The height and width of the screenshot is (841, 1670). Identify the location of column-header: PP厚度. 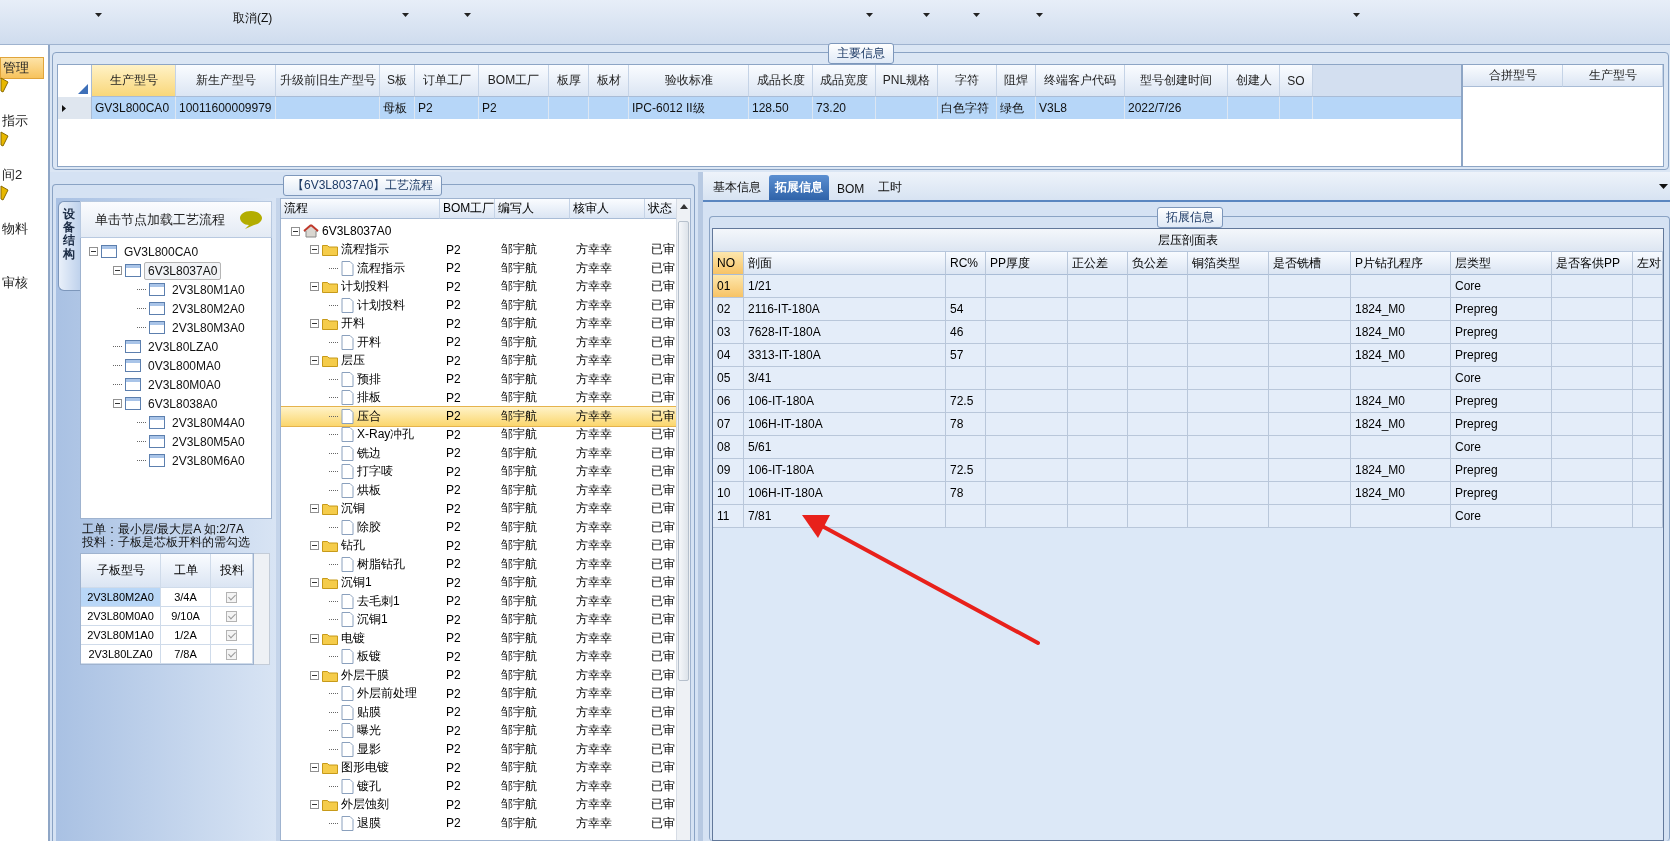
(1027, 263).